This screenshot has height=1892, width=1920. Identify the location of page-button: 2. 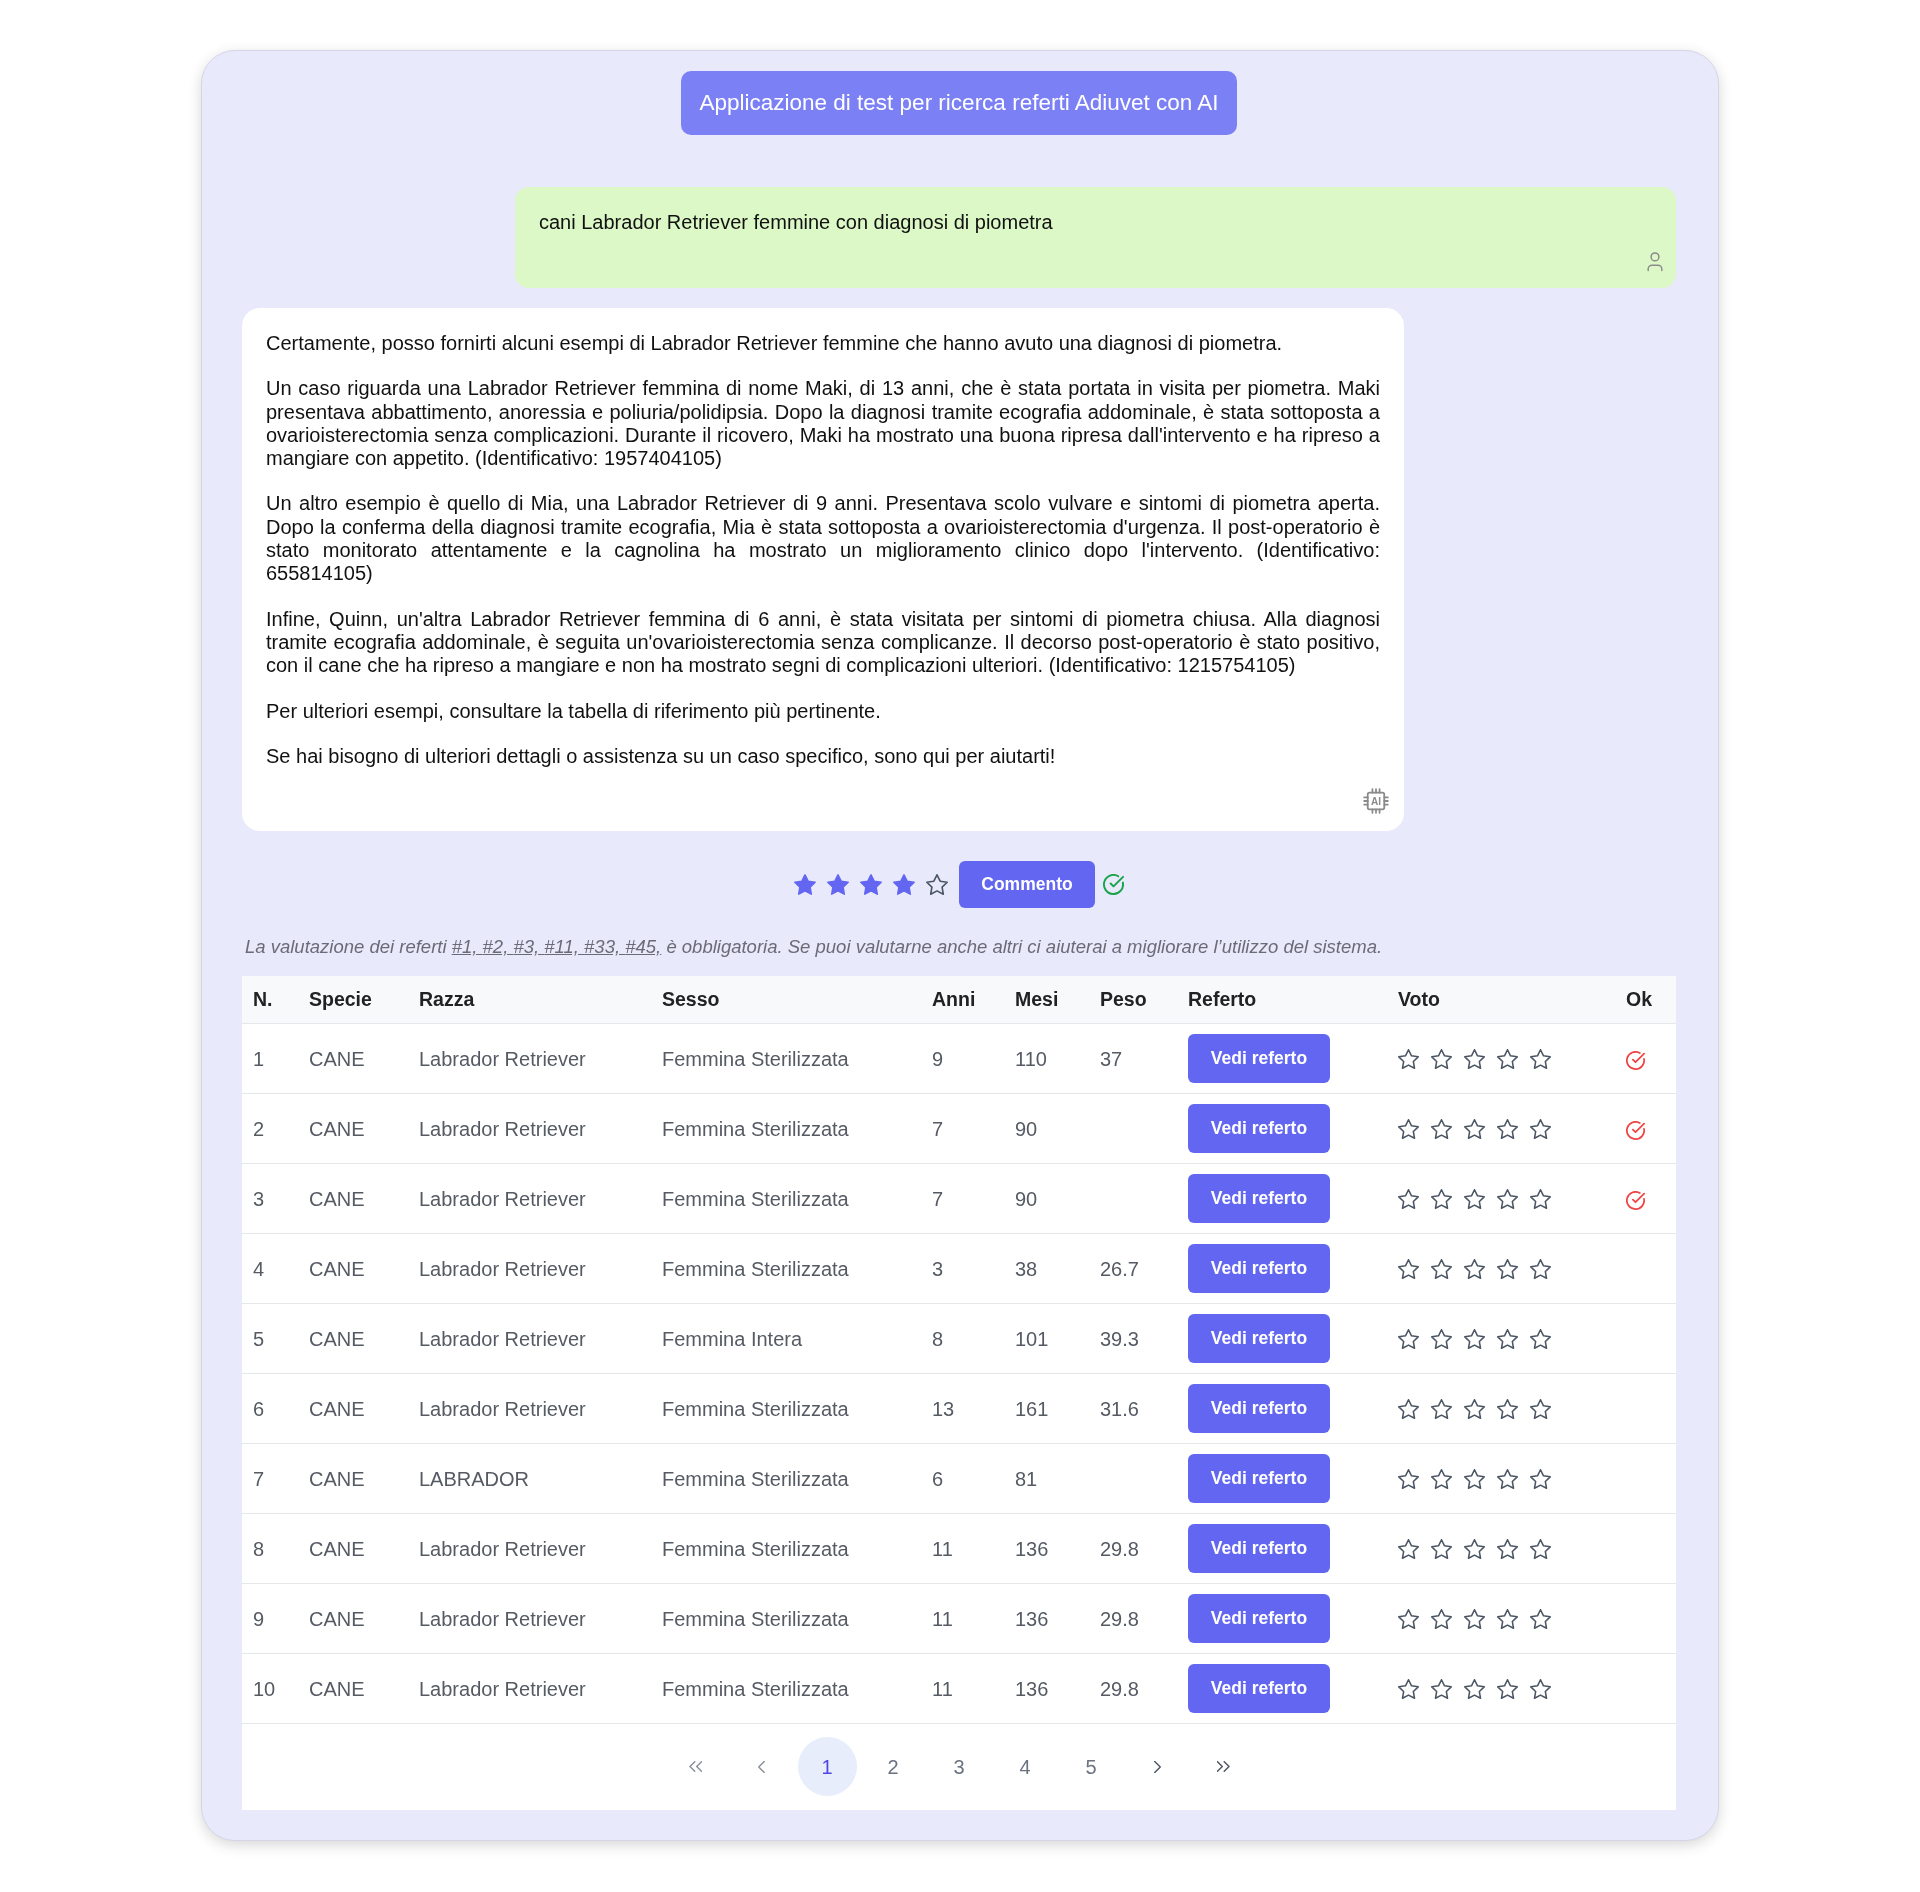
(893, 1767).